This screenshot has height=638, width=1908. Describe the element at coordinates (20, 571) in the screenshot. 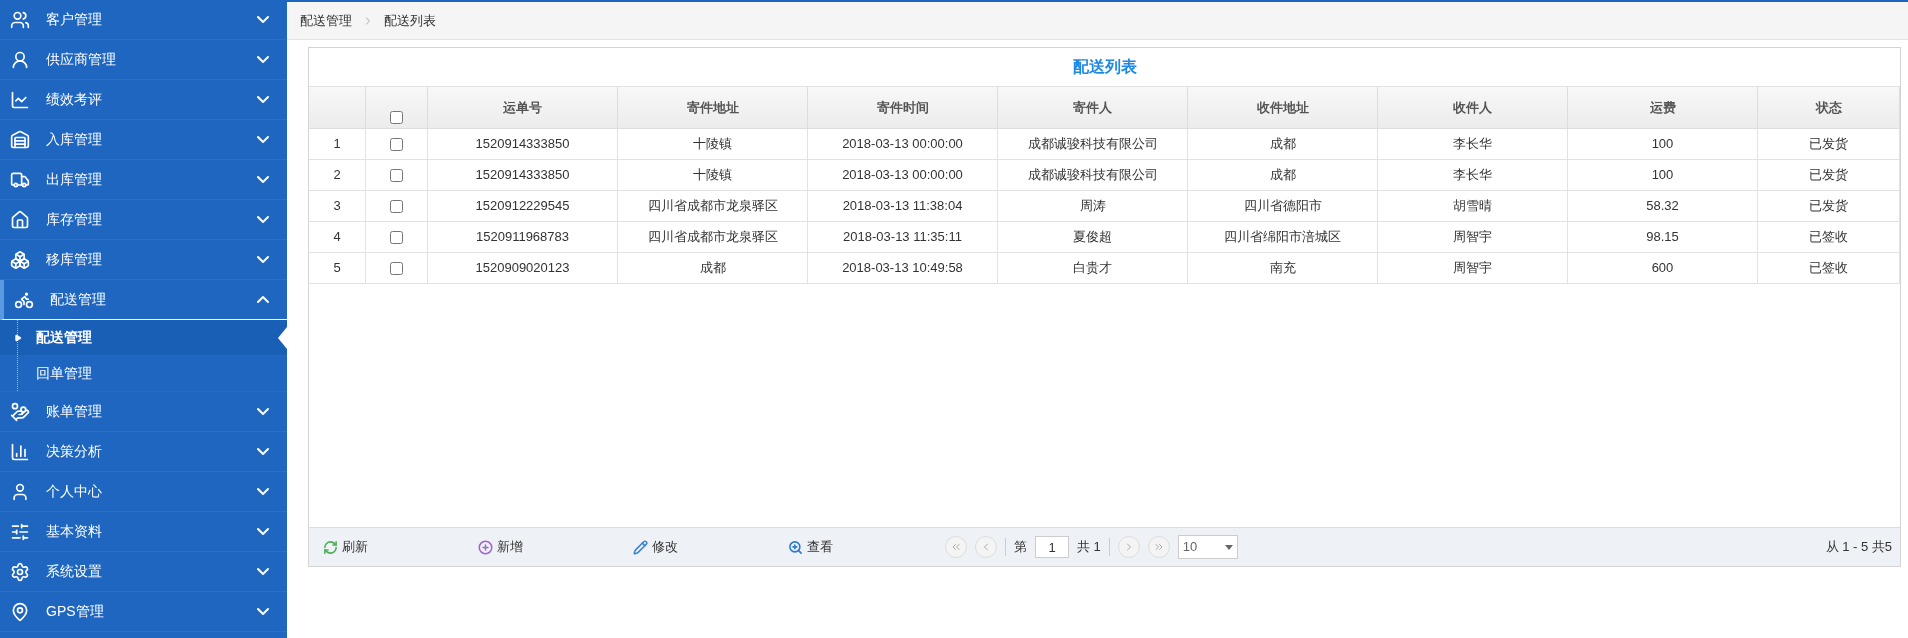

I see `settings-icon` at that location.